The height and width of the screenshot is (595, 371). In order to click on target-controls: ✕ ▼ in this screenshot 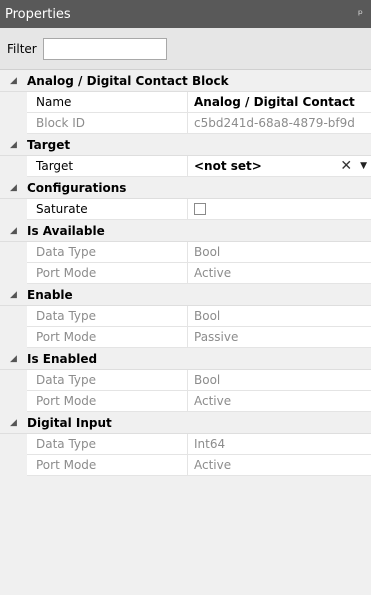, I will do `click(353, 166)`.